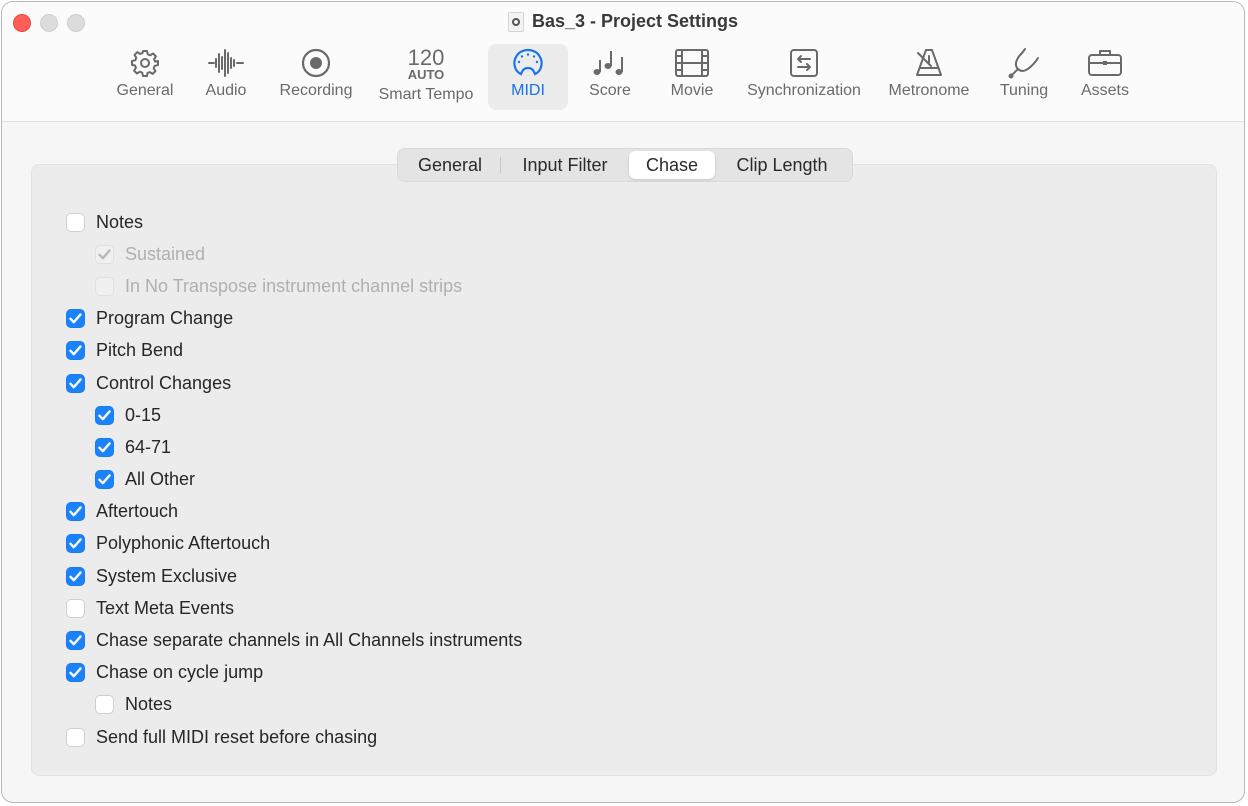 Image resolution: width=1248 pixels, height=806 pixels. What do you see at coordinates (528, 77) in the screenshot?
I see `toolbar-item-midi: MIDI` at bounding box center [528, 77].